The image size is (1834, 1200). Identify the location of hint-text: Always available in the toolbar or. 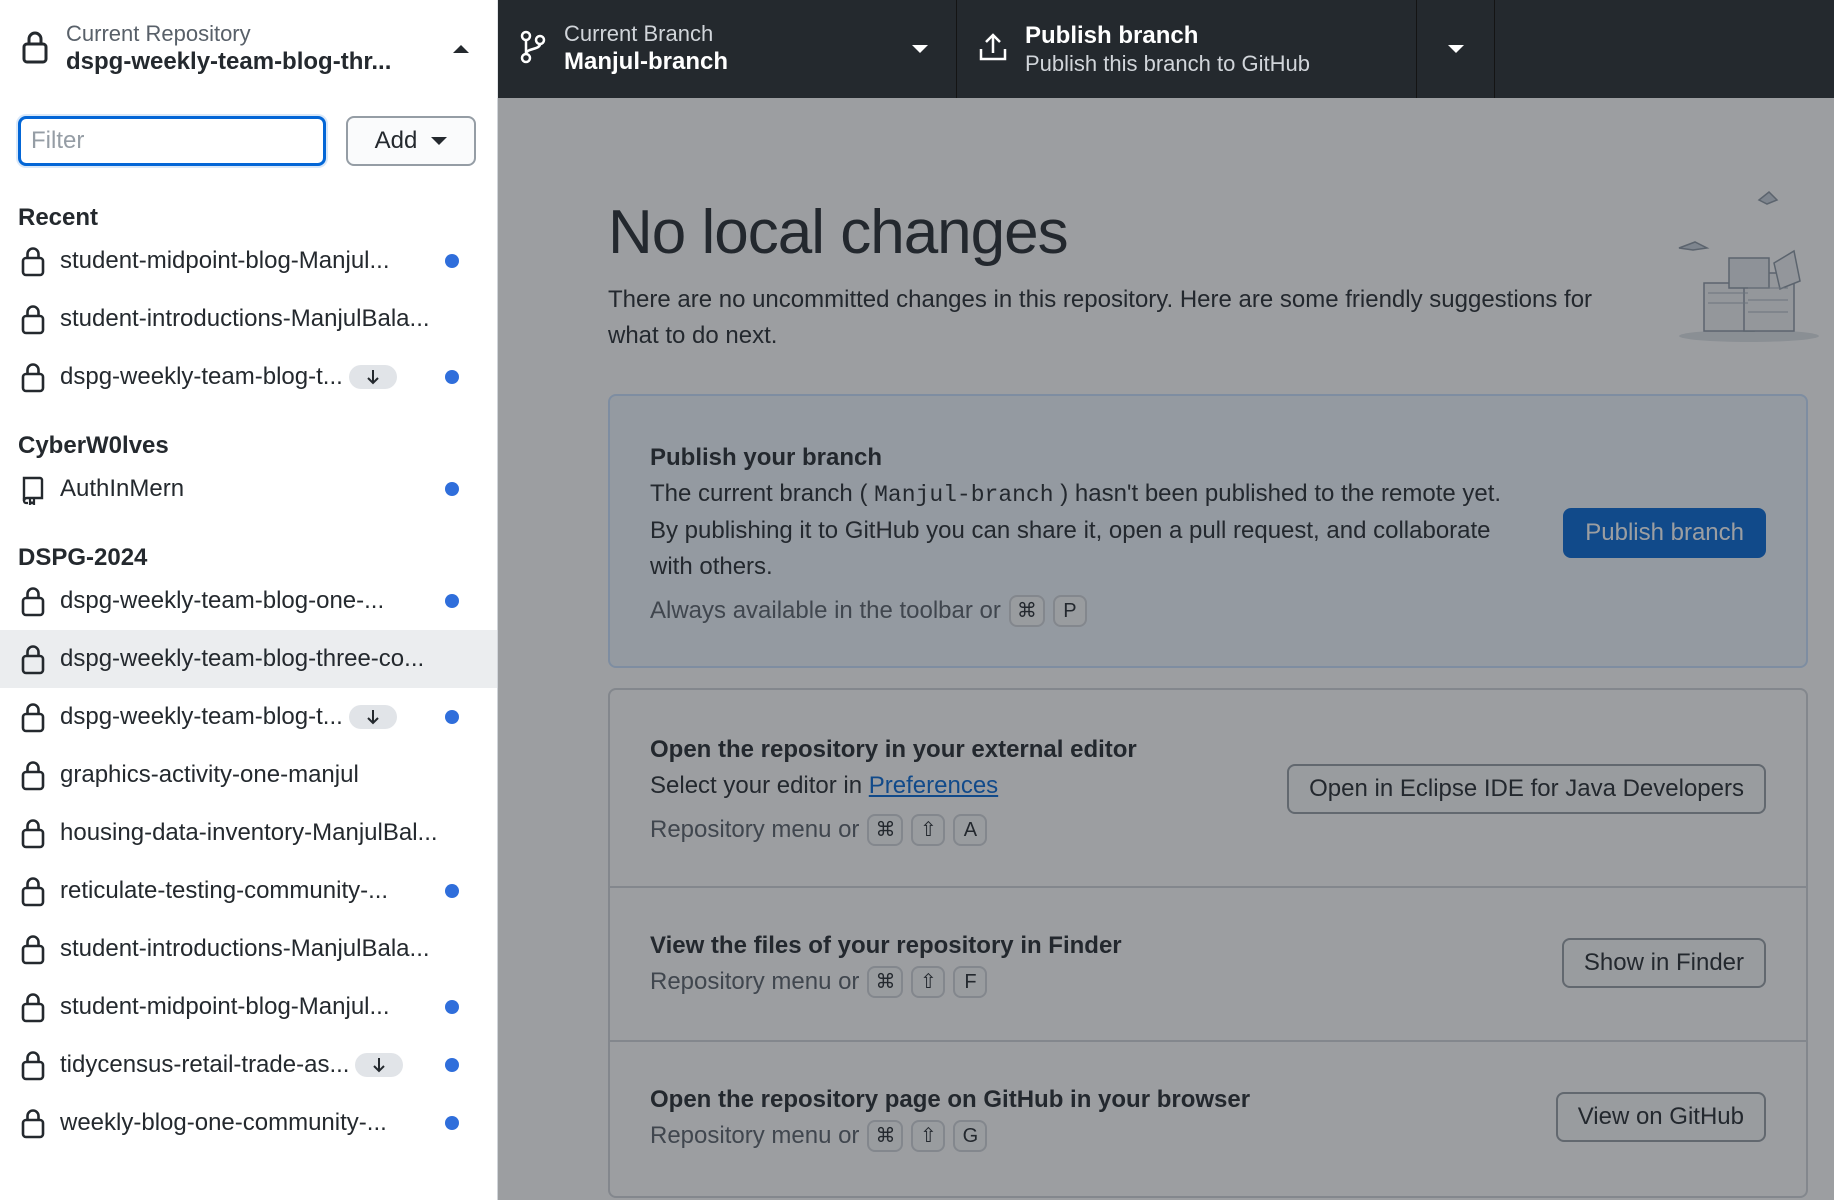
(825, 610).